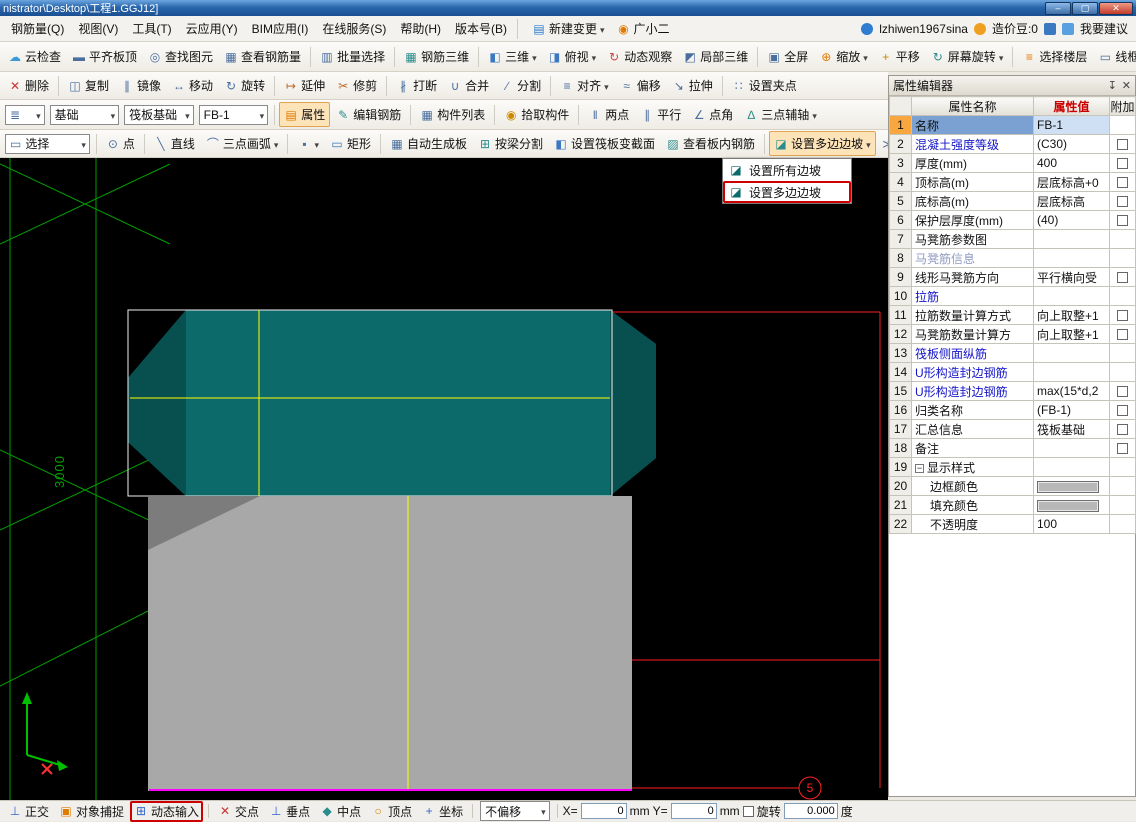 This screenshot has width=1136, height=822. I want to click on screen-rotate-dropdown: ↻ 屏幕旋转, so click(967, 56).